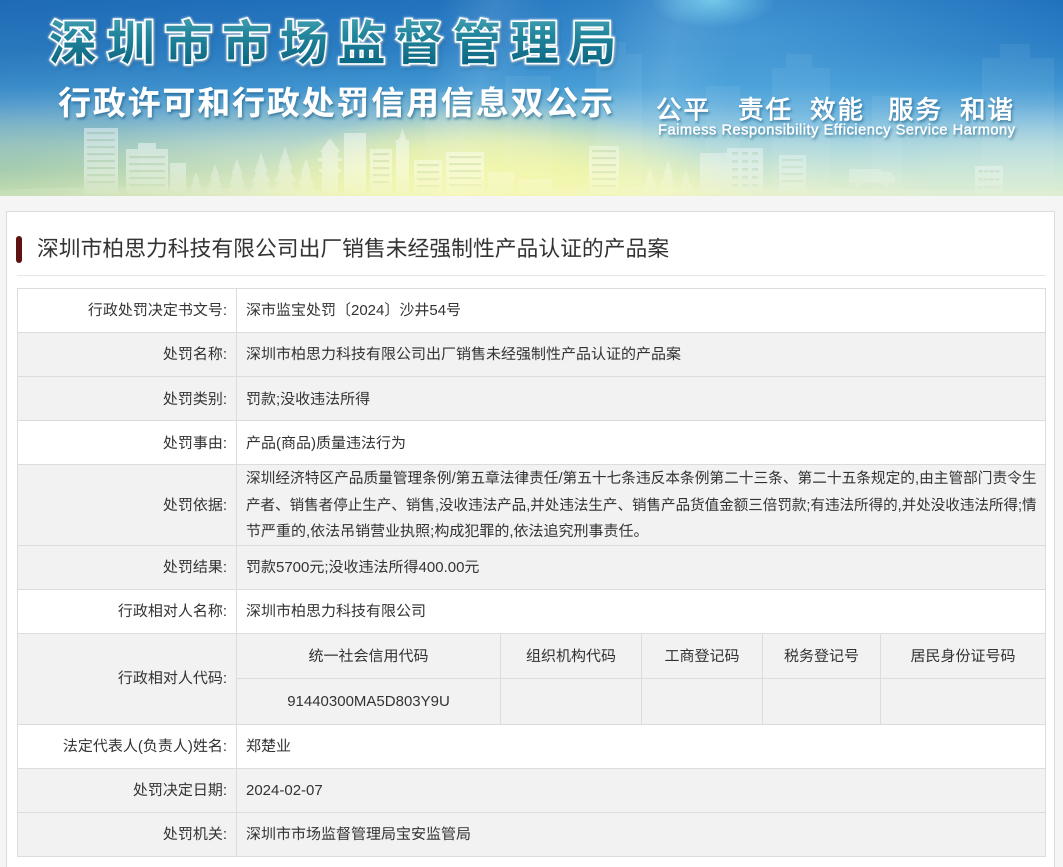  I want to click on svg-text: 服务, so click(915, 108).